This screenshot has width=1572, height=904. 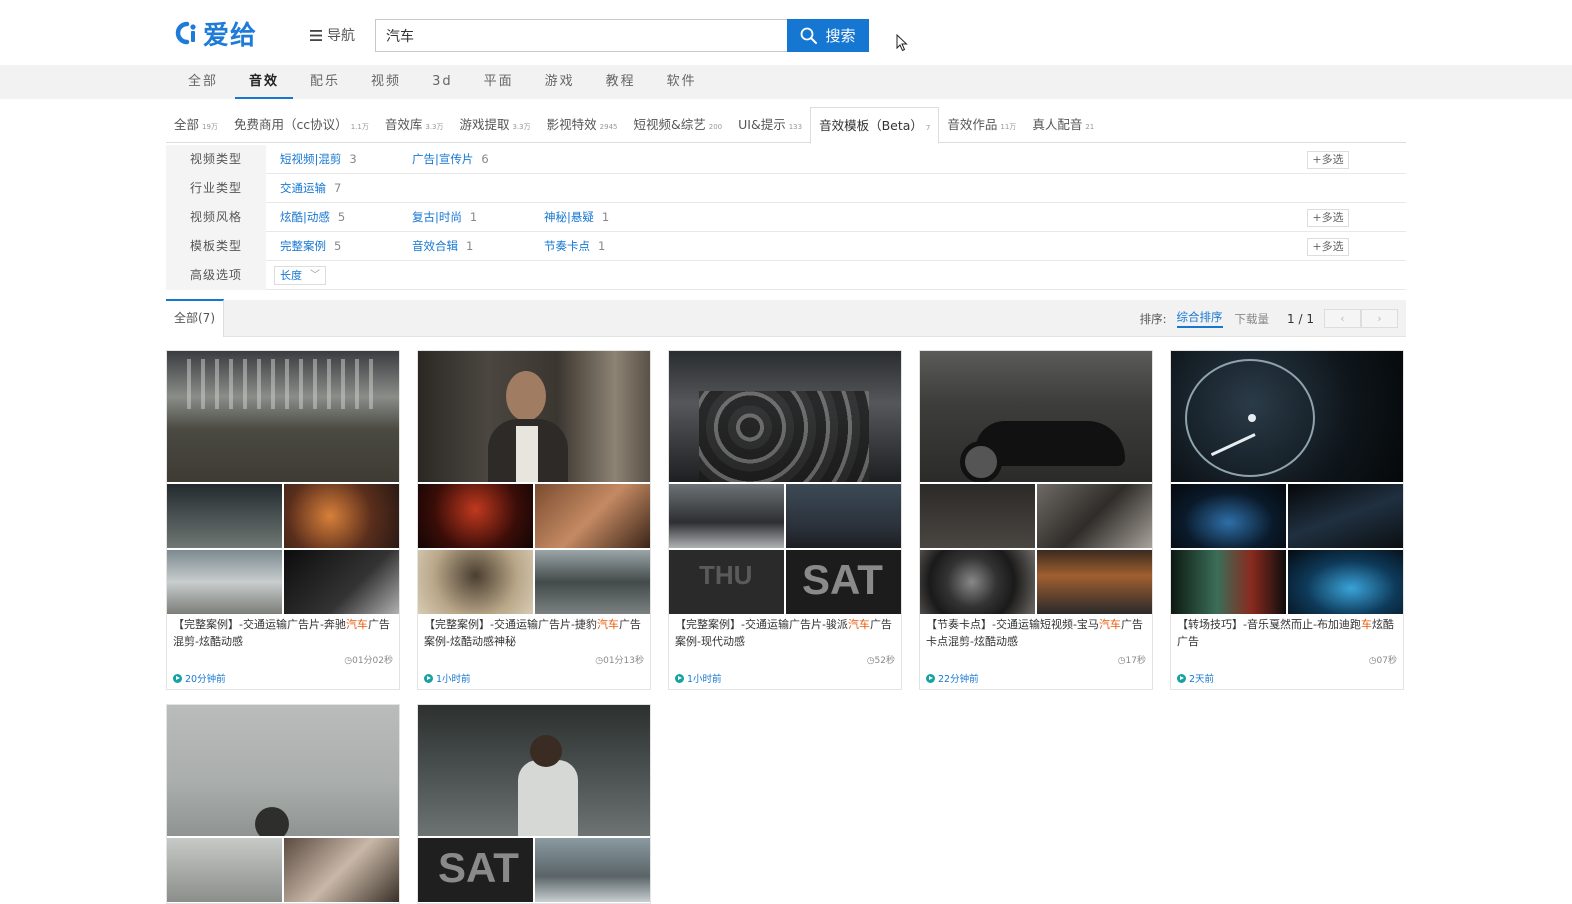 I want to click on card-title: 【完整案例】-交通运输广告片-骏派汽车广告案例-现代动感, so click(x=786, y=633).